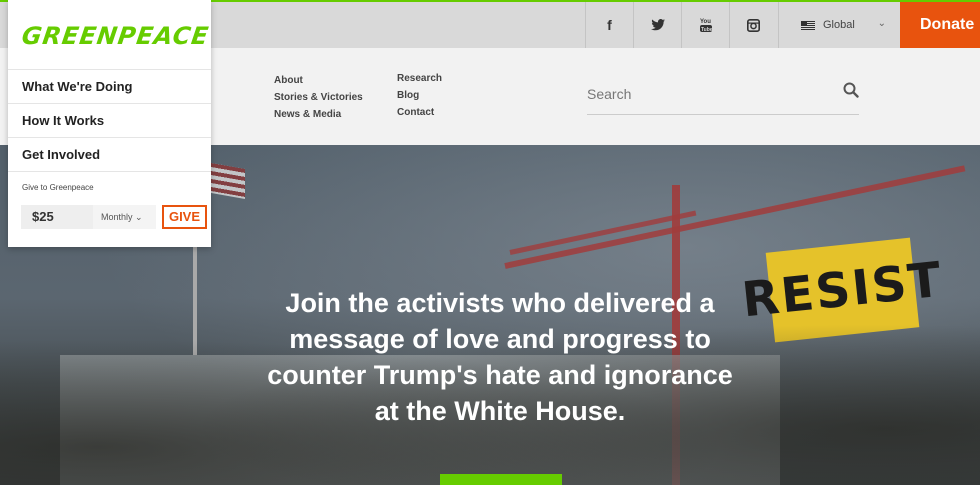 This screenshot has width=980, height=485. I want to click on nav-column-2: Research Blog Contact, so click(419, 95).